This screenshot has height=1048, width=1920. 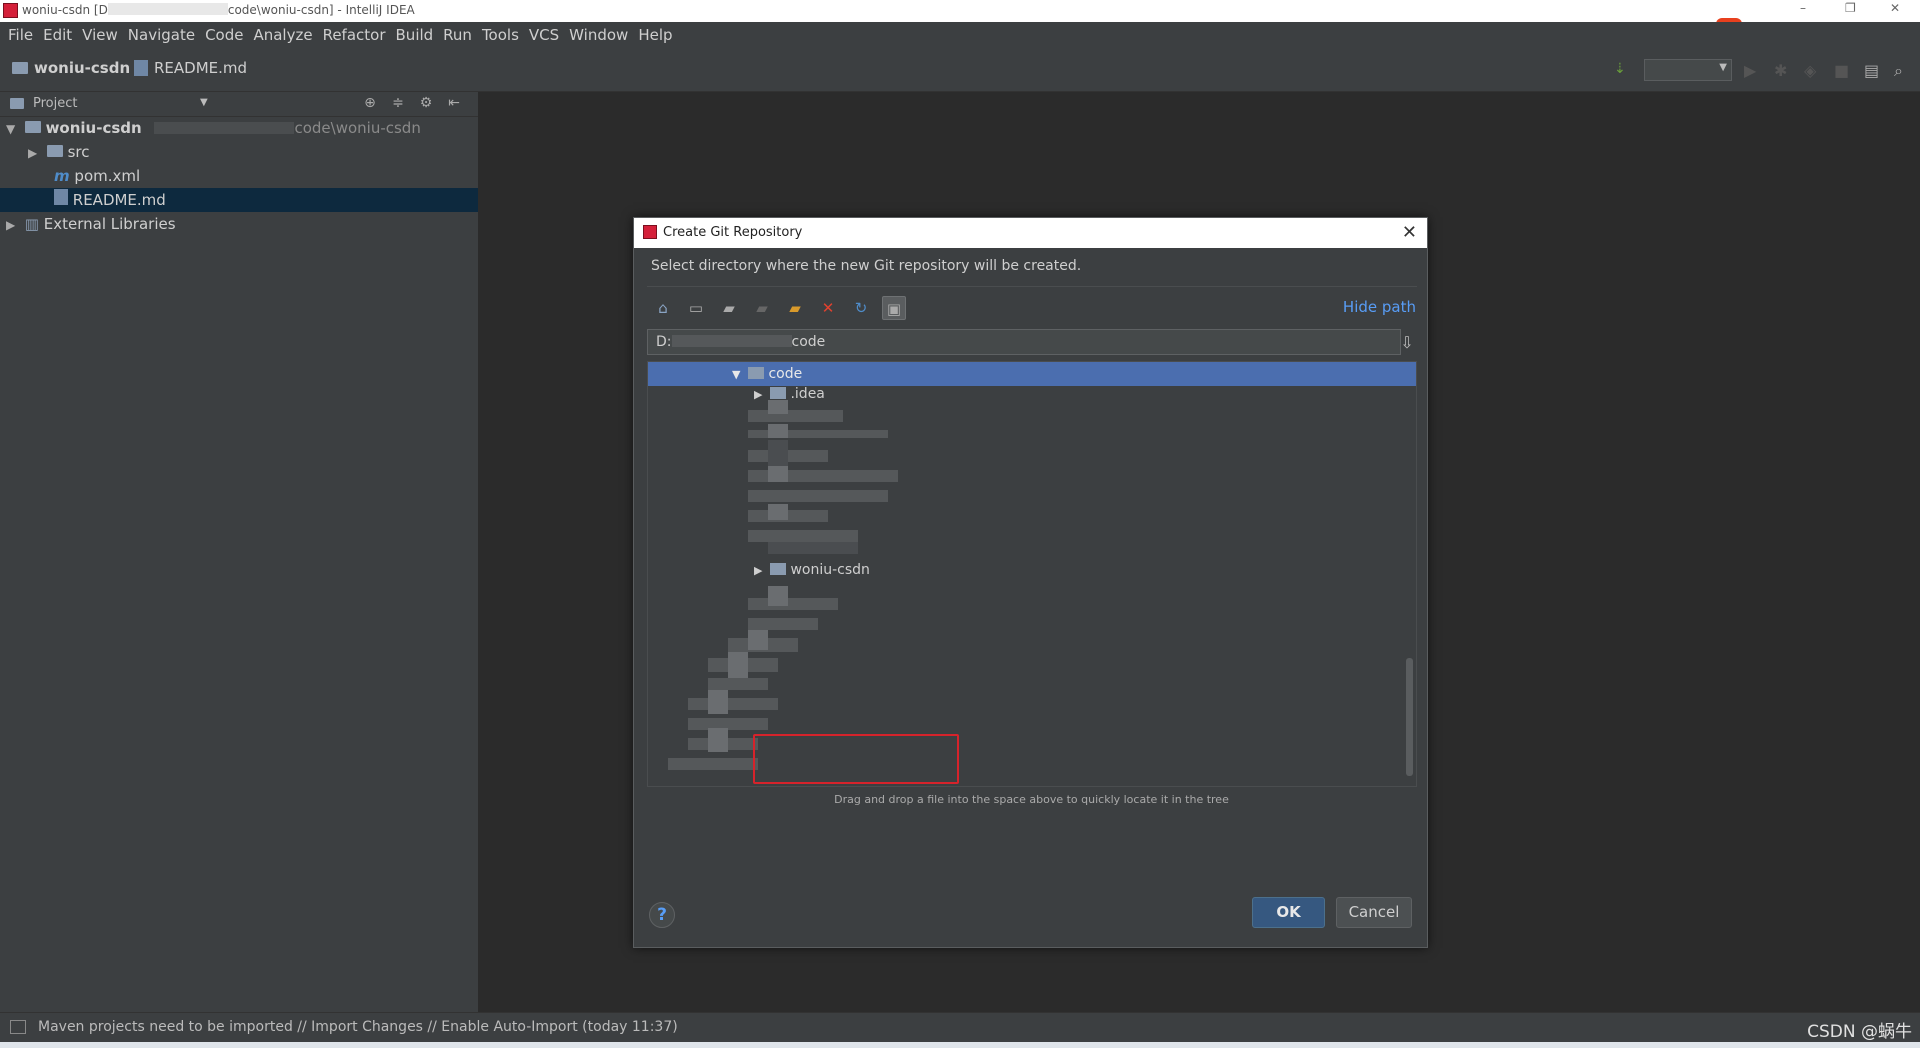 I want to click on path-history-icon: ⇩, so click(x=1407, y=343).